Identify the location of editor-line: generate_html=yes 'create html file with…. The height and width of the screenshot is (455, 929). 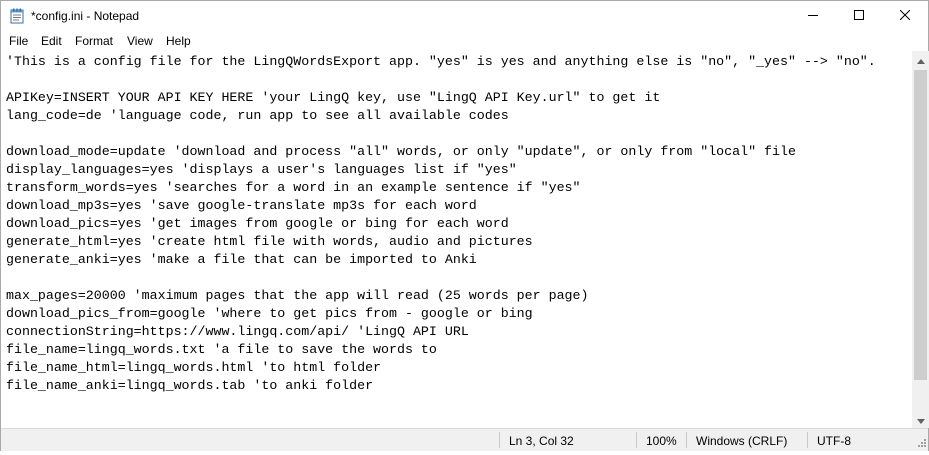
(269, 241).